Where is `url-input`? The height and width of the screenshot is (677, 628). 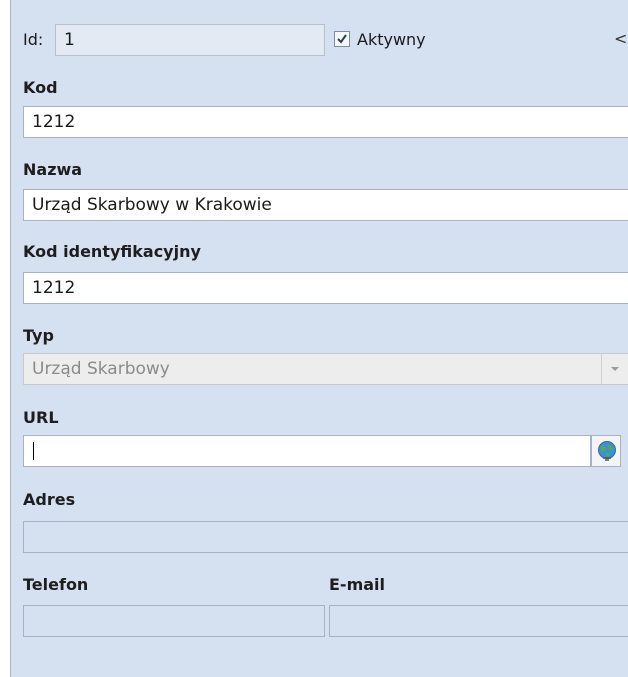 url-input is located at coordinates (307, 451).